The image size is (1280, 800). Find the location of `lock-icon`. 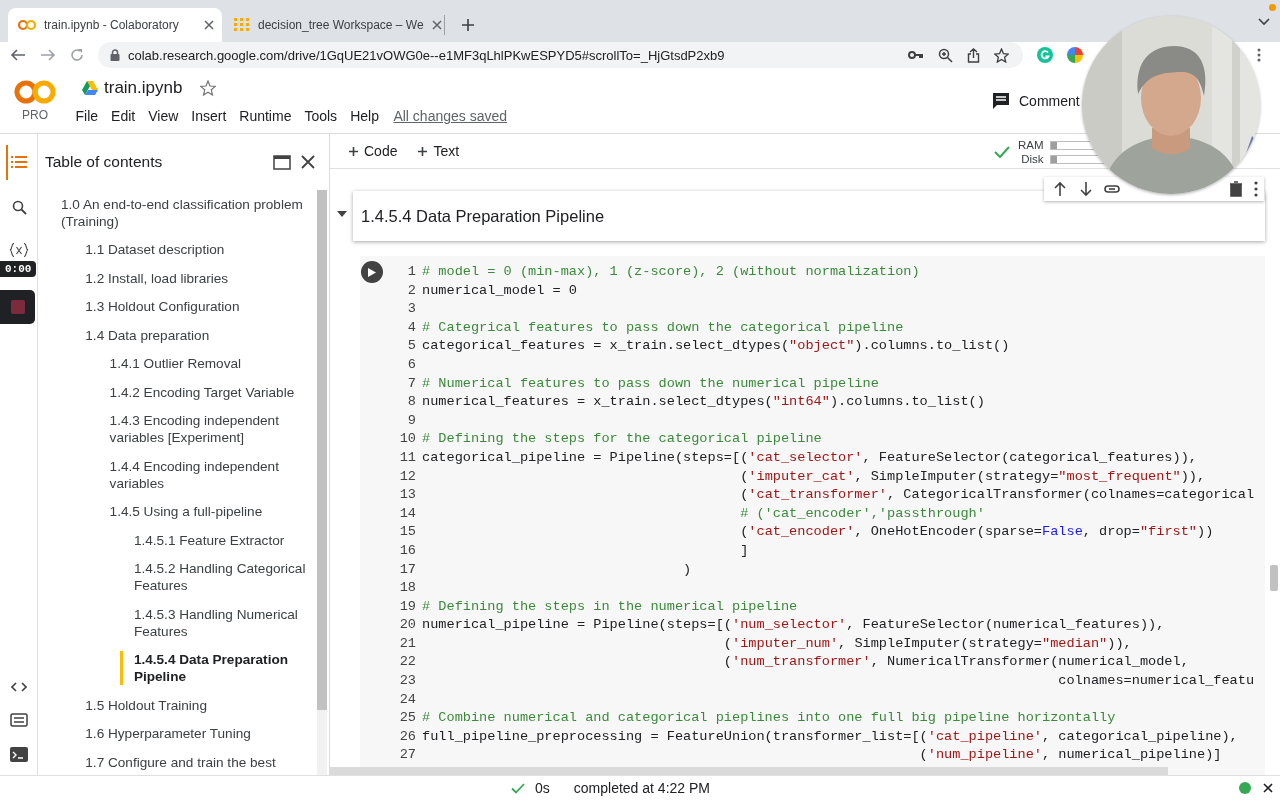

lock-icon is located at coordinates (115, 55).